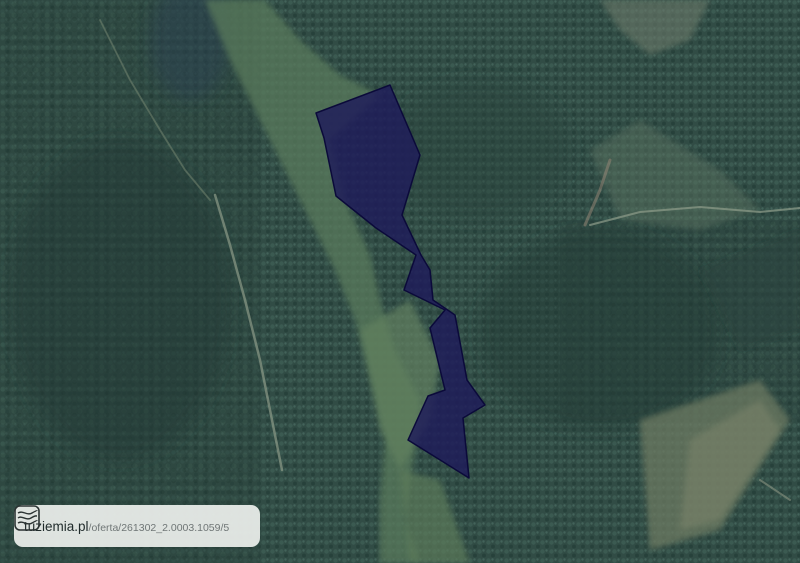  I want to click on attribution-text: tuziemia.pl/oferta/261302_2.0003.1059/5, so click(126, 526).